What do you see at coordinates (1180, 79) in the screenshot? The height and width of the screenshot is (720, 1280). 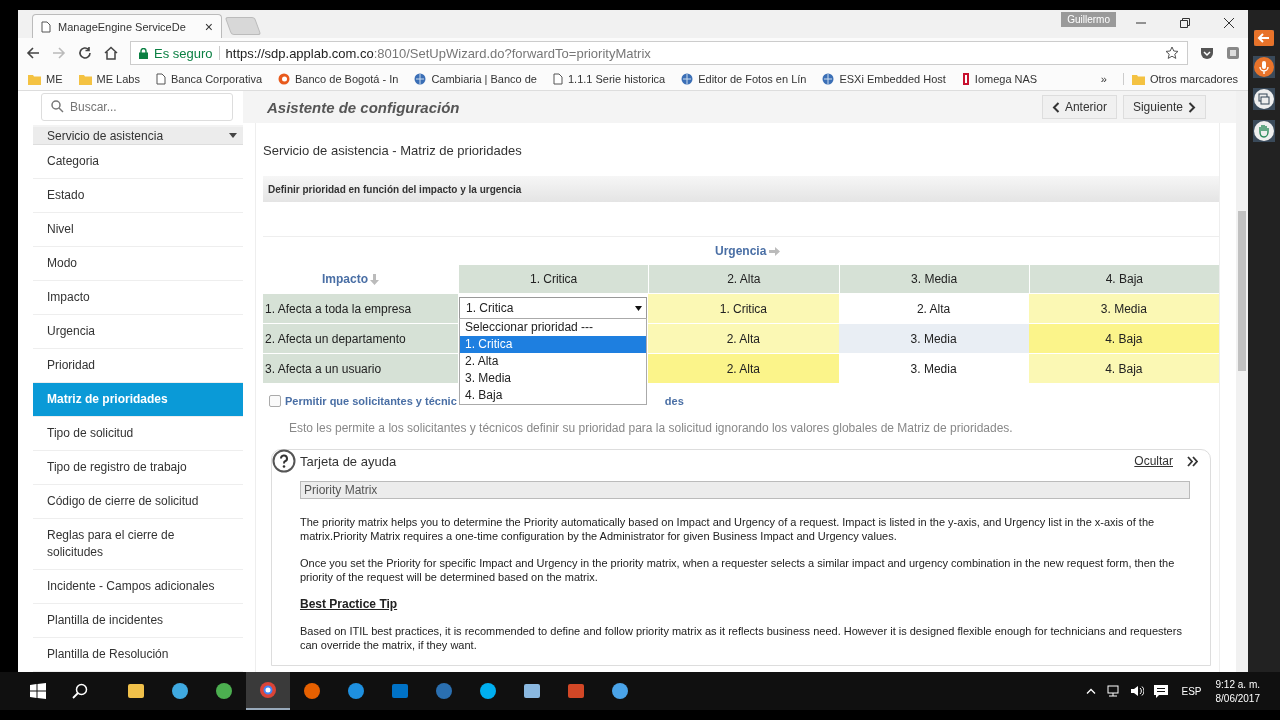 I see `bookmark: Otros marcadores` at bounding box center [1180, 79].